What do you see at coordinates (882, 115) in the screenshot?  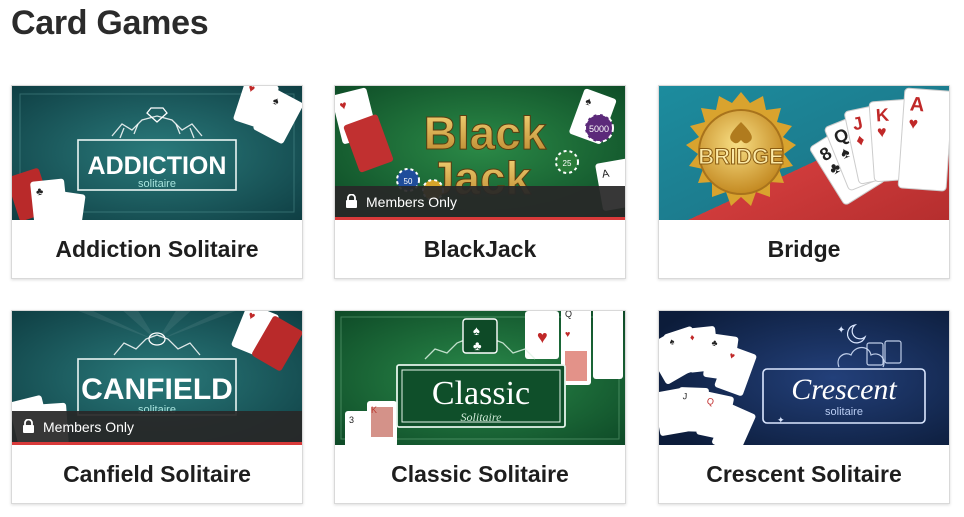 I see `svg-text: K` at bounding box center [882, 115].